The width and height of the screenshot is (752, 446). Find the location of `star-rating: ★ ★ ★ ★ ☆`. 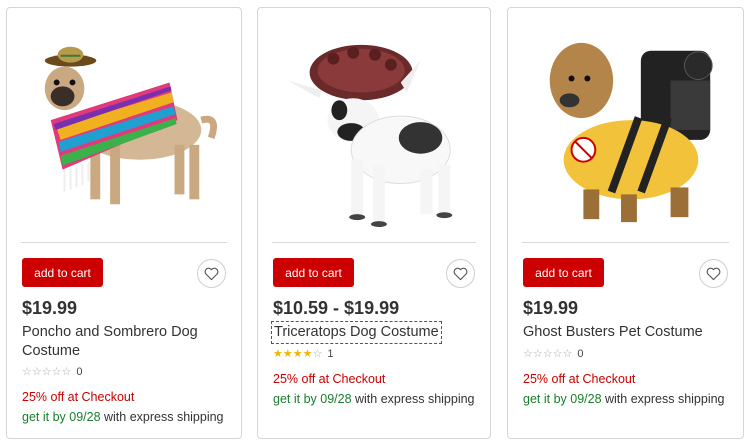

star-rating: ★ ★ ★ ★ ☆ is located at coordinates (297, 353).